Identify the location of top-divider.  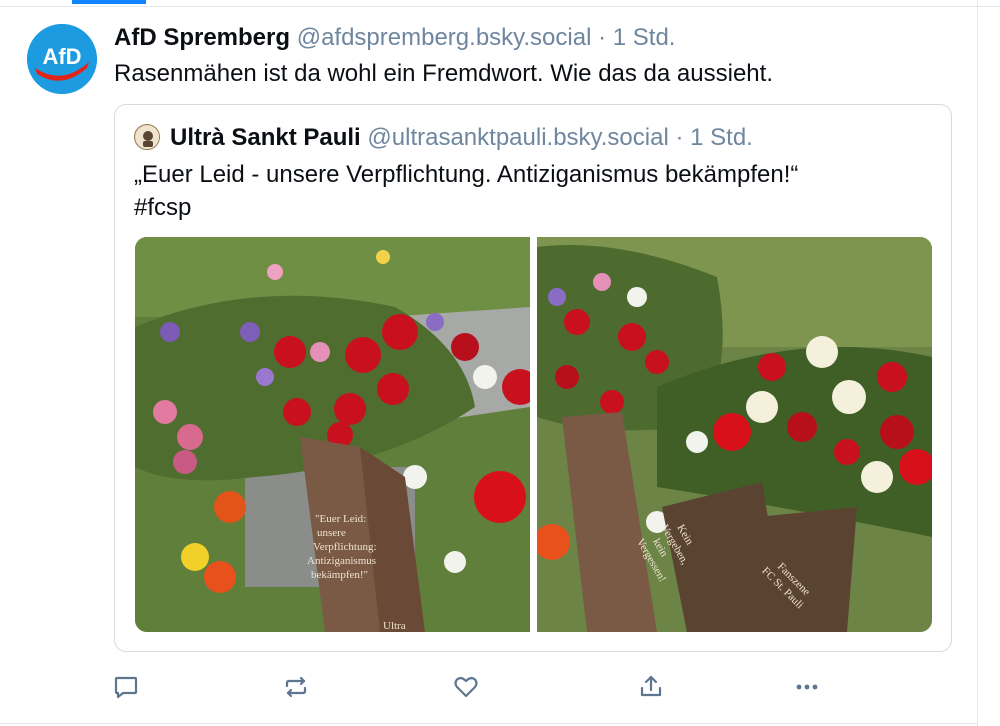
(500, 3).